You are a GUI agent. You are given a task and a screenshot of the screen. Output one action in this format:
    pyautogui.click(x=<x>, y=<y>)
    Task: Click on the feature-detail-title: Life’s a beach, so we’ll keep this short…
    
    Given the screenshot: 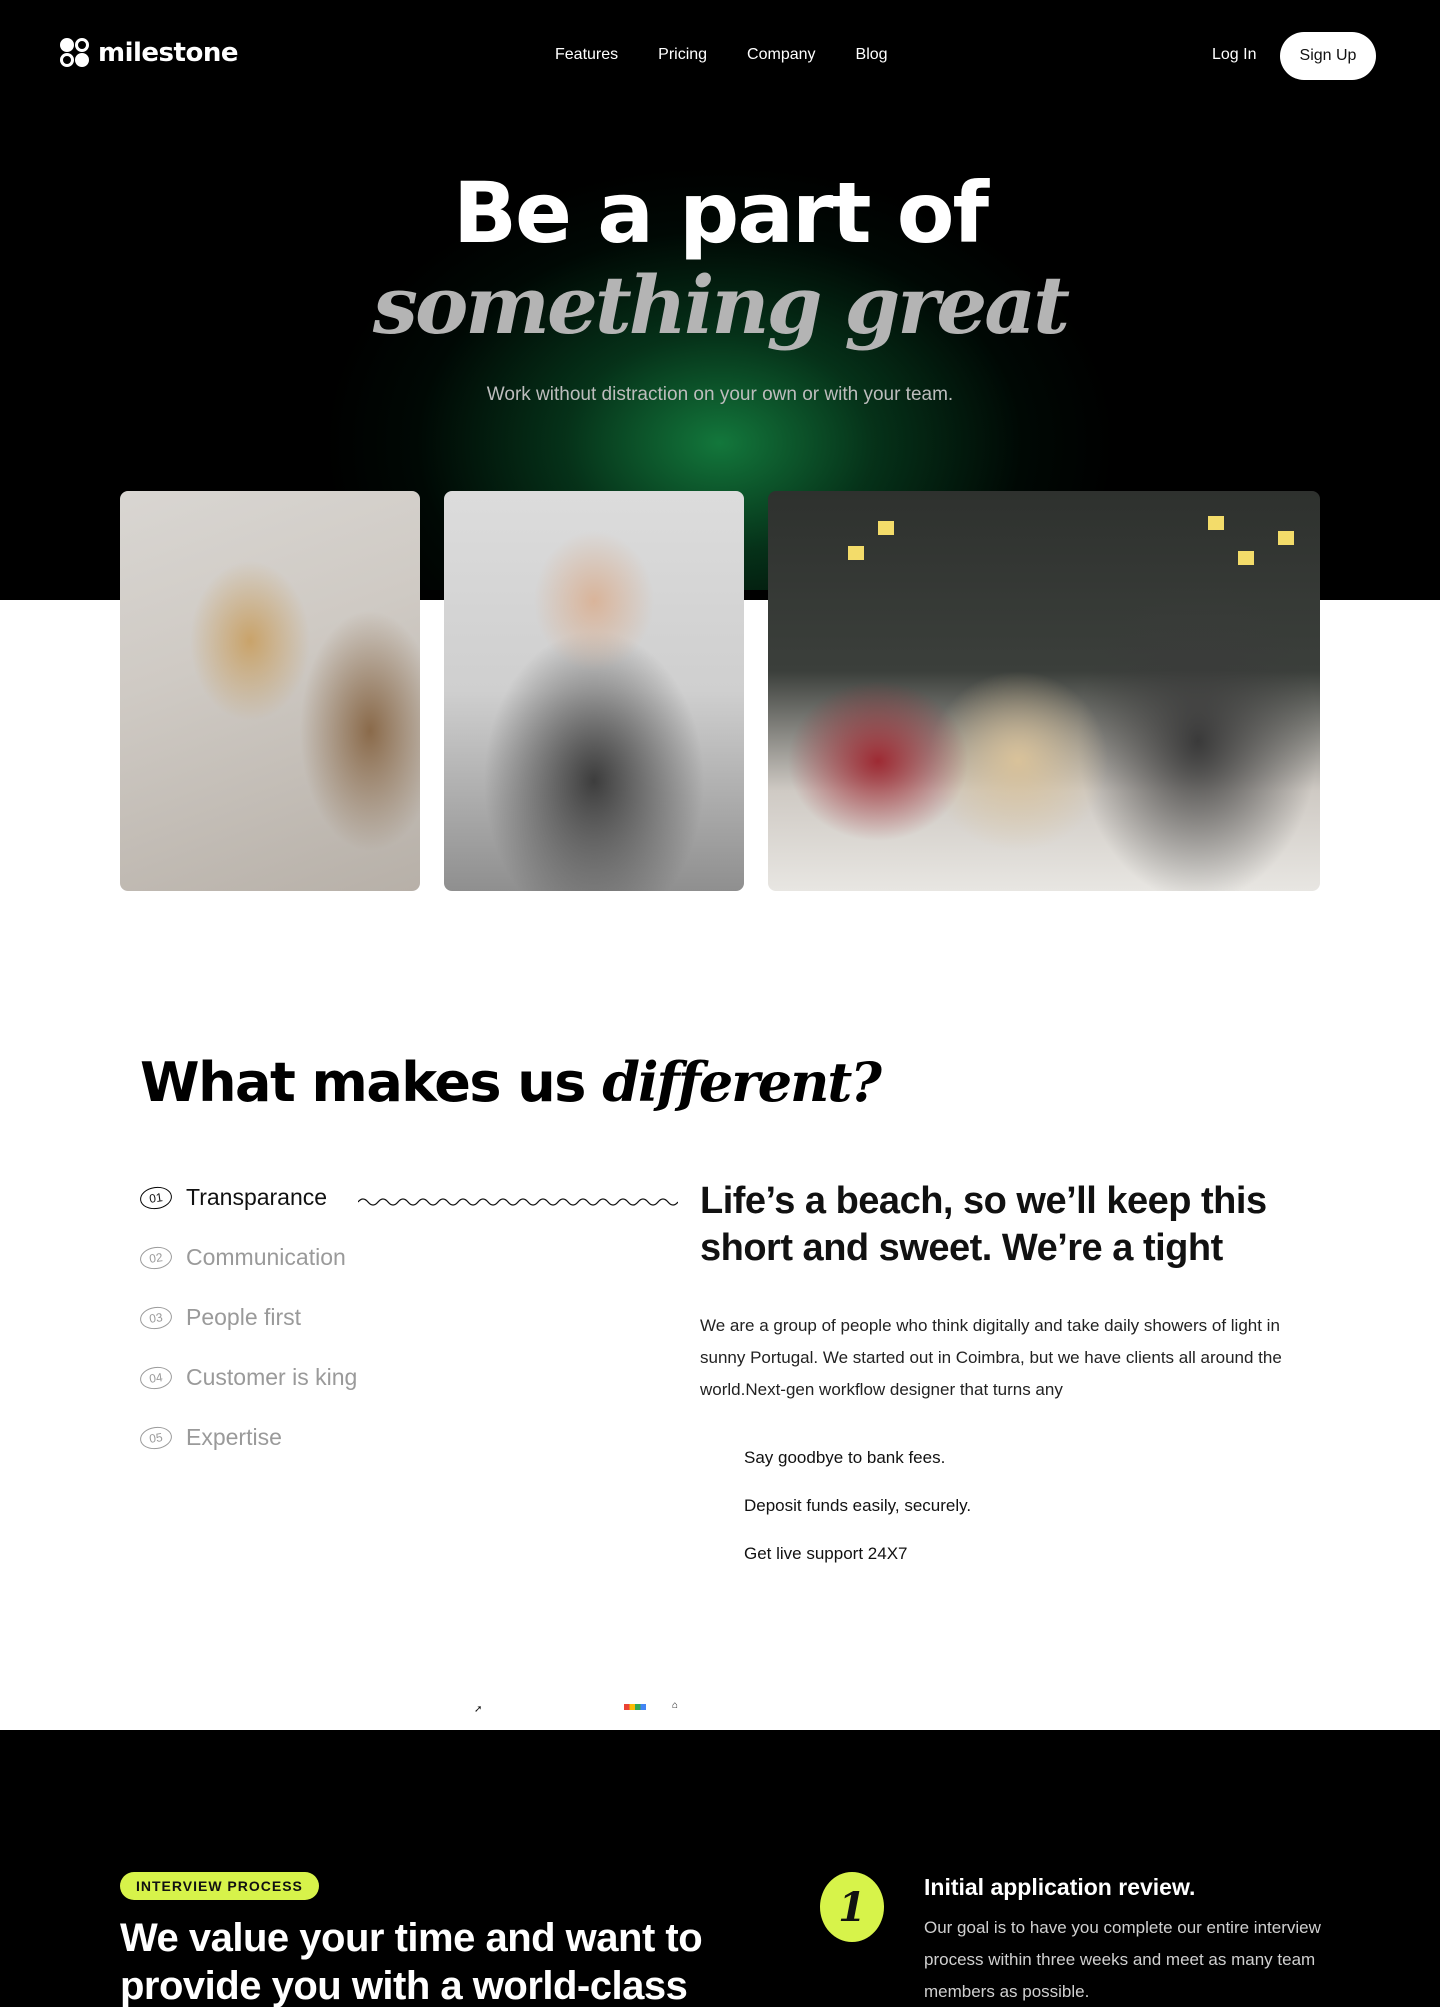 What is the action you would take?
    pyautogui.click(x=983, y=1224)
    